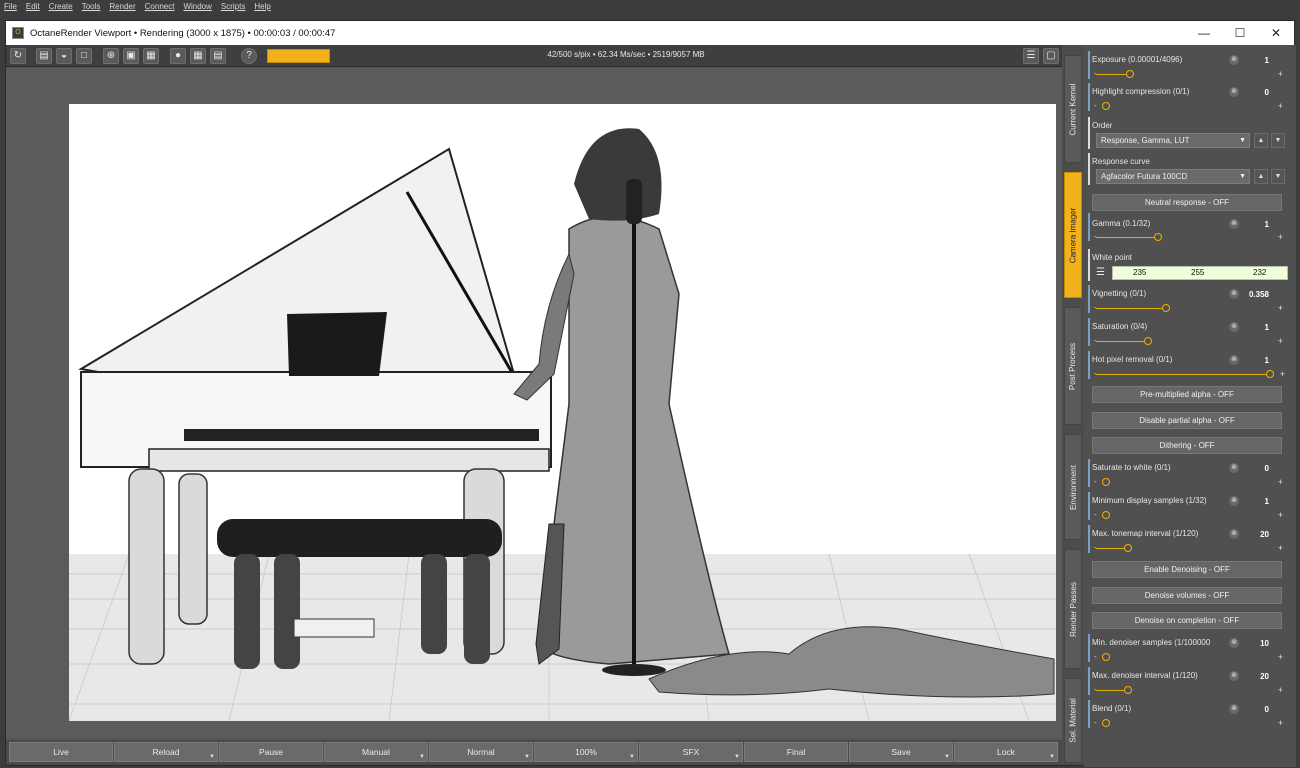 The image size is (1300, 768). I want to click on menu-edit: Edit, so click(33, 6).